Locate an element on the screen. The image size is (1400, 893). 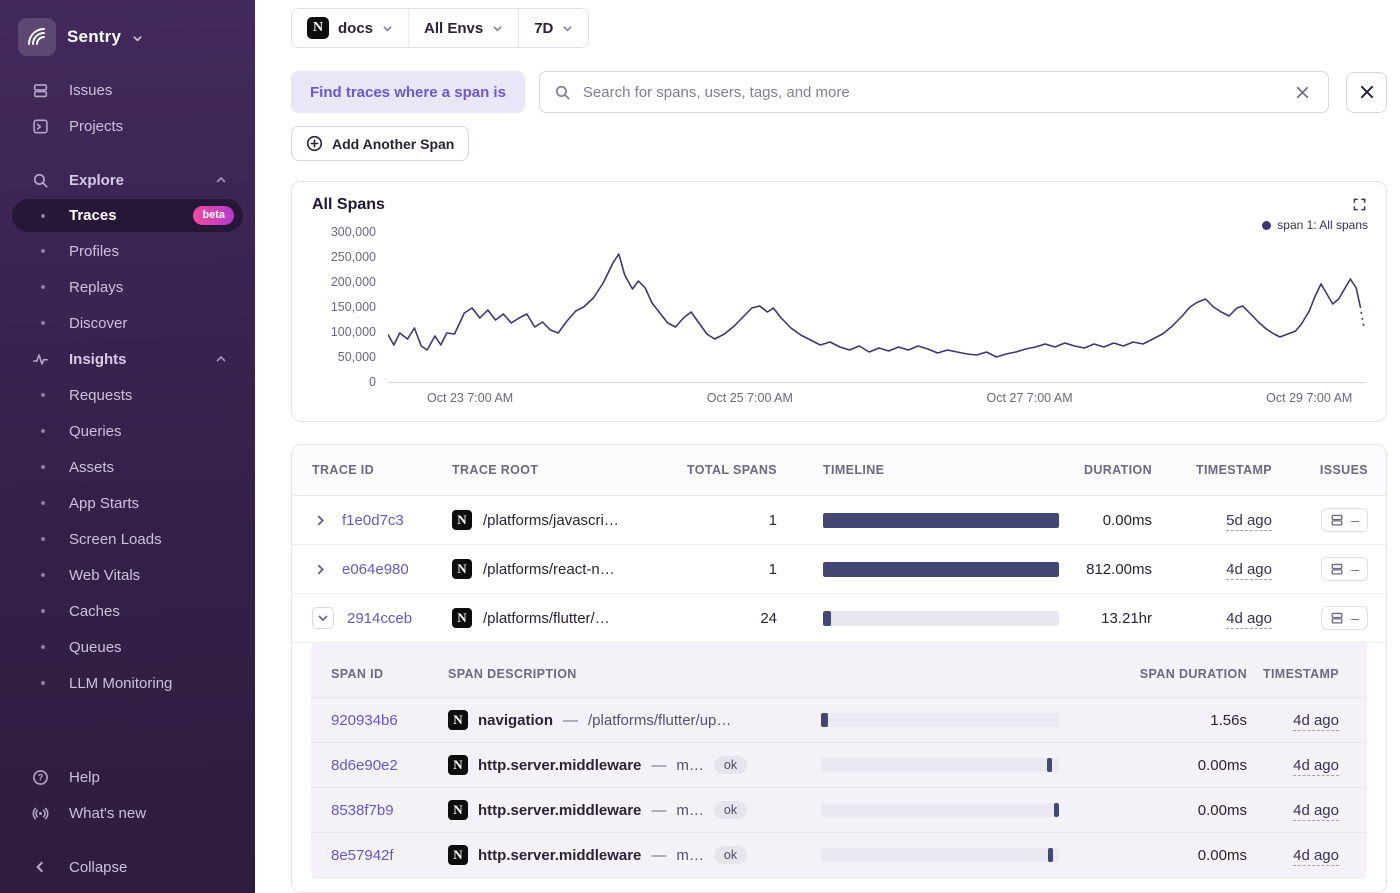
x-tick: Oct 27 7:00 AM is located at coordinates (1029, 398).